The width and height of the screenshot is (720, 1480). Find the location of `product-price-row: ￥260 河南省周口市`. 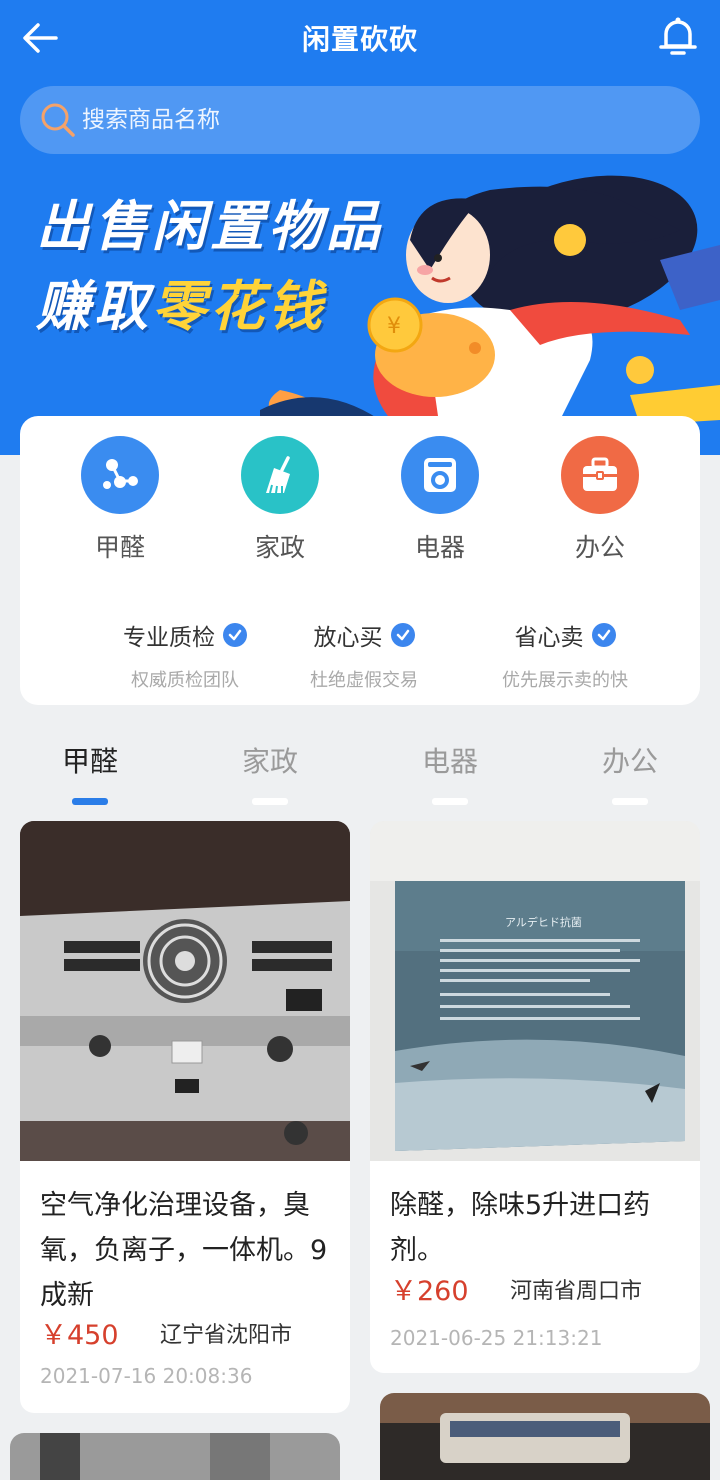

product-price-row: ￥260 河南省周口市 is located at coordinates (537, 1288).